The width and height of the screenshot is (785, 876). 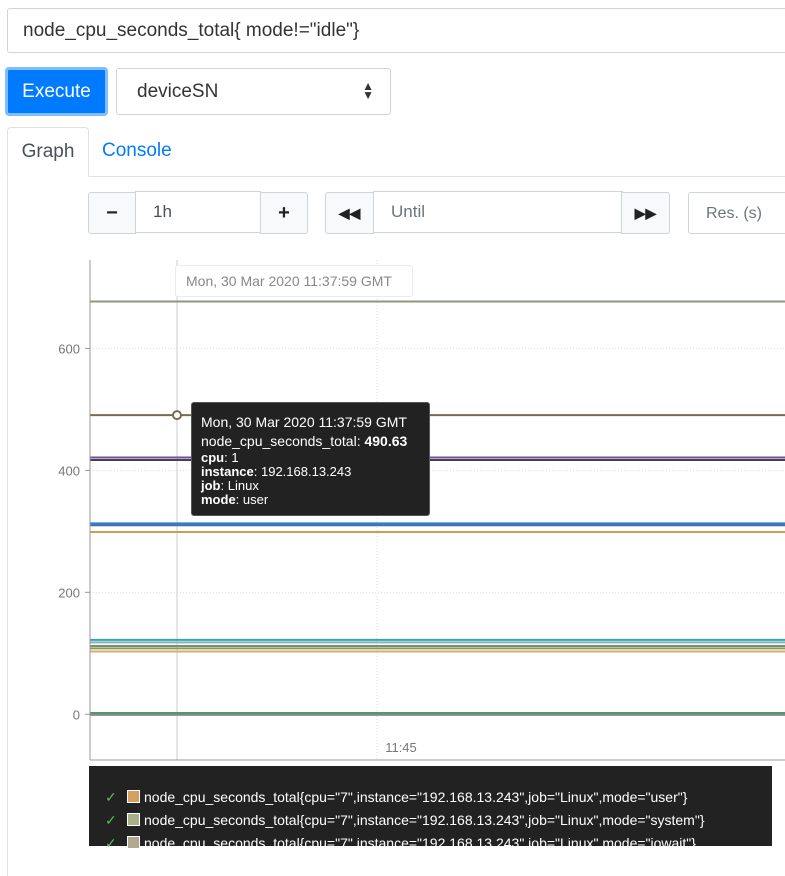 I want to click on query-input: node_cpu_seconds_total{ mode!="idle"}, so click(x=396, y=30).